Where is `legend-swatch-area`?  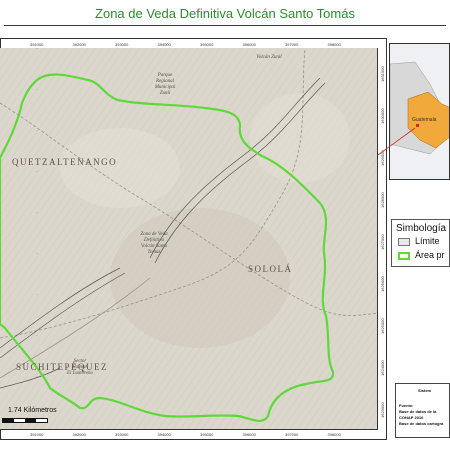
legend-swatch-area is located at coordinates (404, 256).